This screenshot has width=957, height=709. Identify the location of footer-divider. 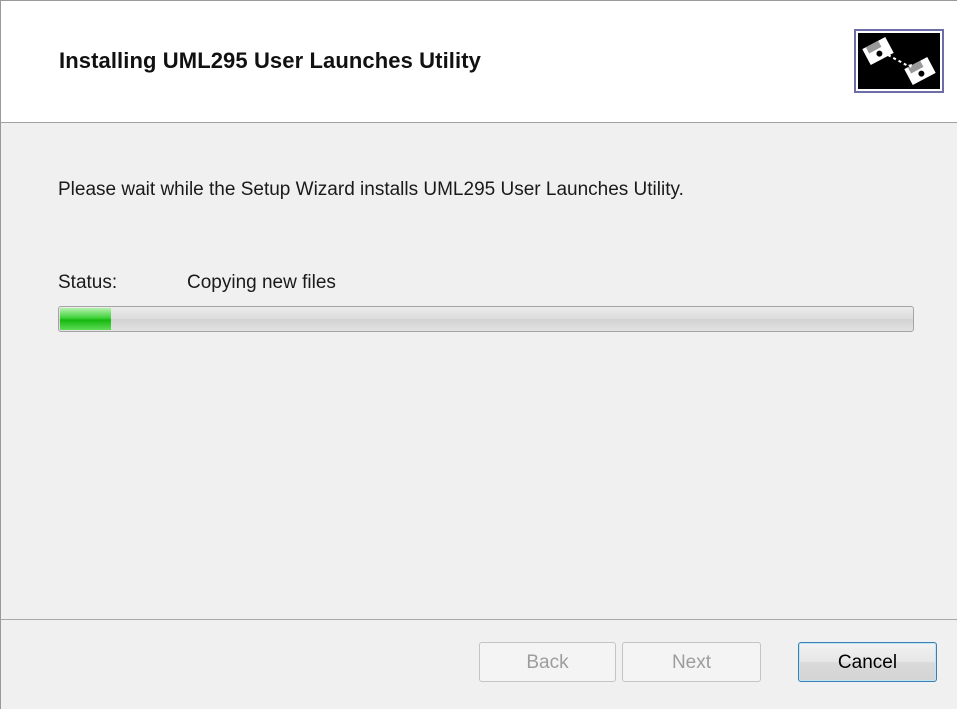
(479, 619).